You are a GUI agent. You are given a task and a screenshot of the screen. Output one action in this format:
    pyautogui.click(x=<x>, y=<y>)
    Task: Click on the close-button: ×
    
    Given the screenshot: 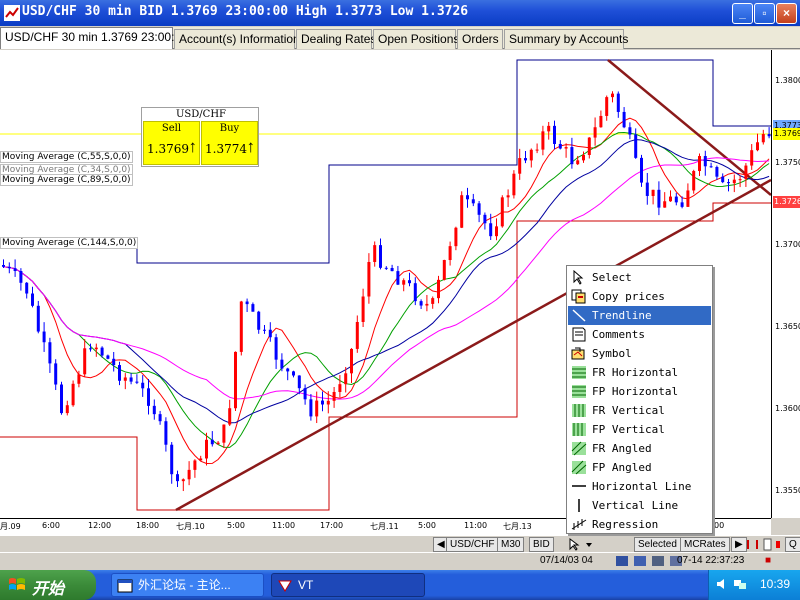 What is the action you would take?
    pyautogui.click(x=786, y=13)
    